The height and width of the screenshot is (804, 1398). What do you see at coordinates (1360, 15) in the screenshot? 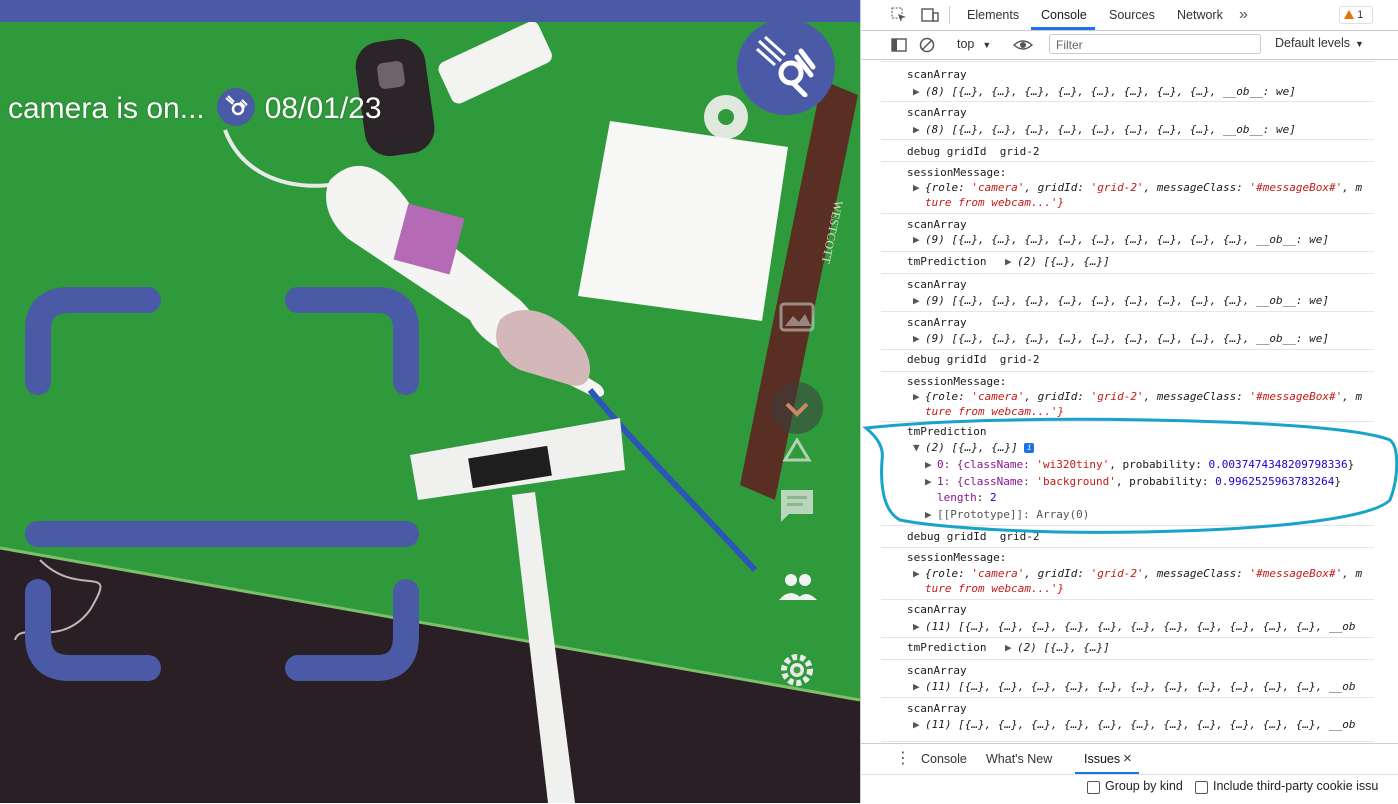
I see `issues-count: 1` at bounding box center [1360, 15].